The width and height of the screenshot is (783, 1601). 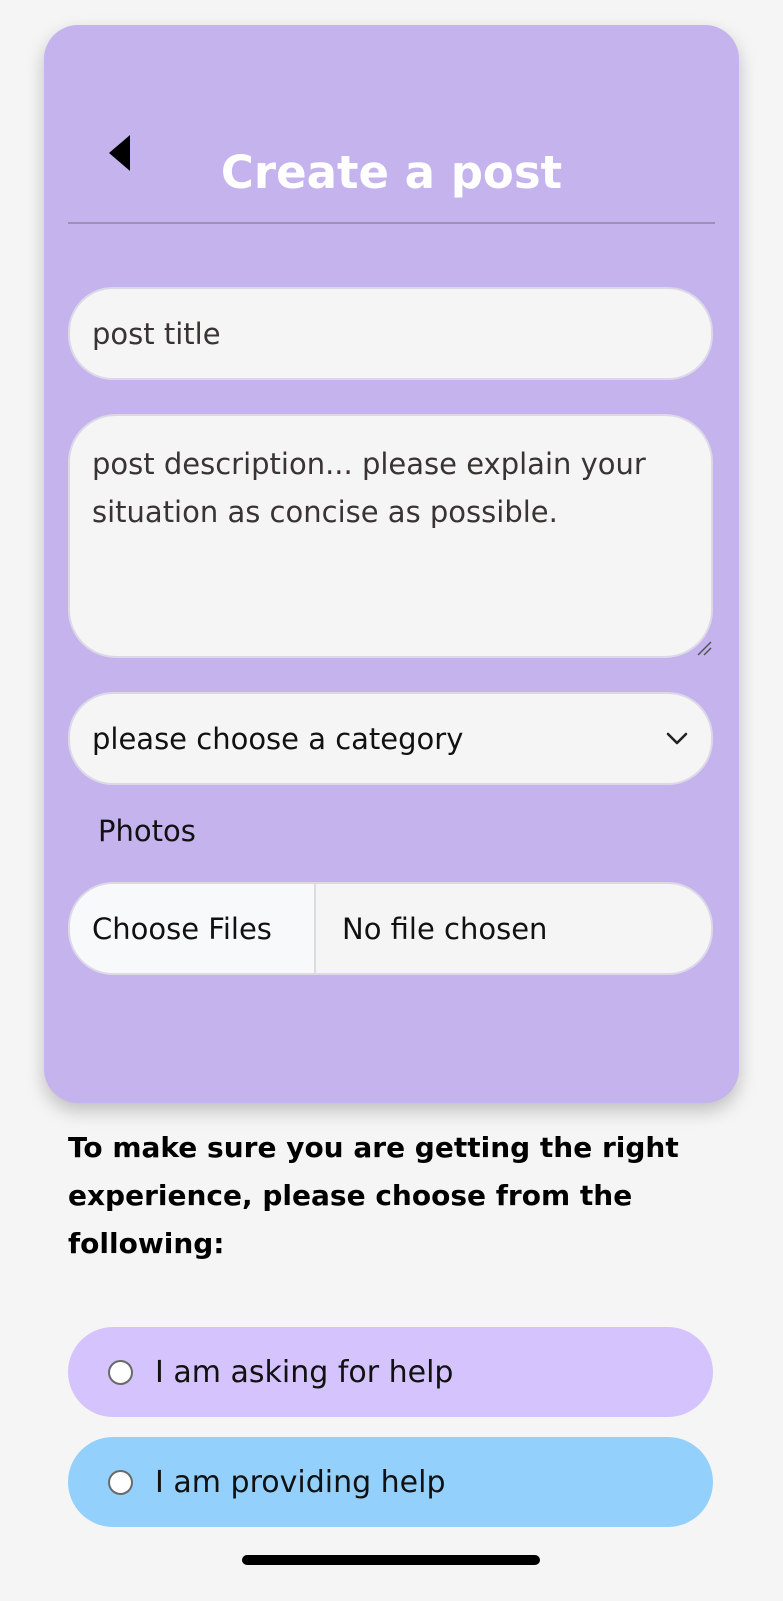 I want to click on option-label: I am asking for help, so click(x=304, y=1372).